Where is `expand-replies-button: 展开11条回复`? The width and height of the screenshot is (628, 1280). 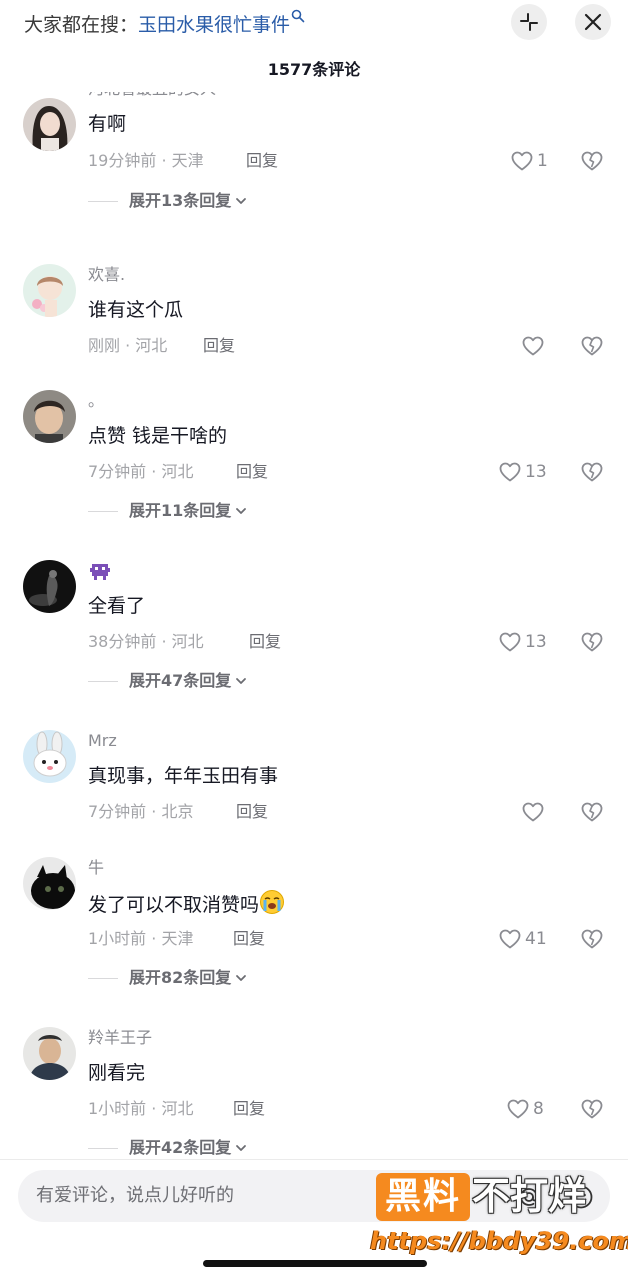 expand-replies-button: 展开11条回复 is located at coordinates (167, 511).